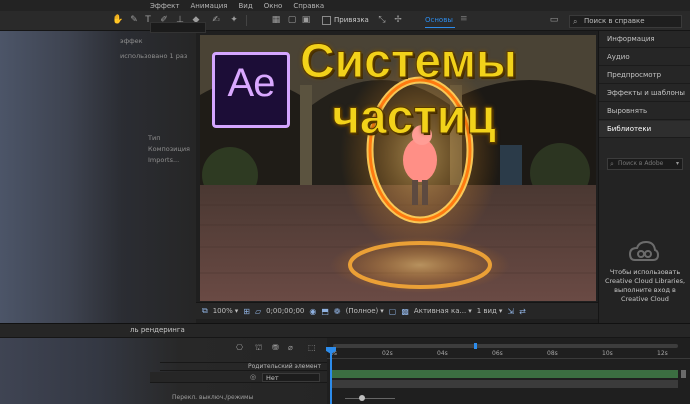 Image resolution: width=690 pixels, height=404 pixels. I want to click on menu-view: Вид, so click(246, 6).